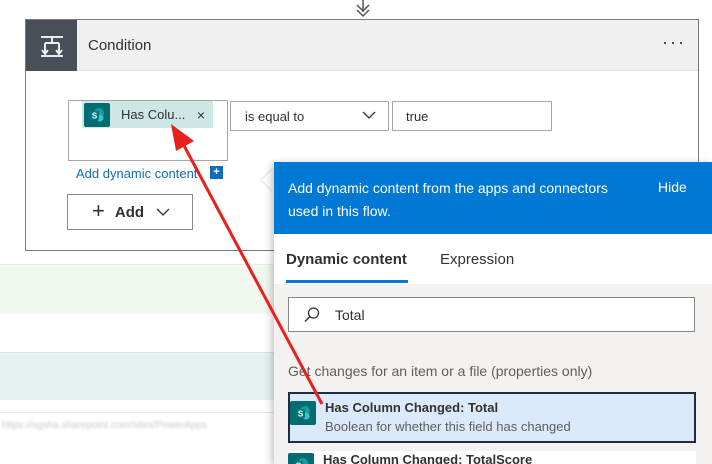 The width and height of the screenshot is (712, 464). Describe the element at coordinates (362, 45) in the screenshot. I see `condition-card-header: Condition ···` at that location.